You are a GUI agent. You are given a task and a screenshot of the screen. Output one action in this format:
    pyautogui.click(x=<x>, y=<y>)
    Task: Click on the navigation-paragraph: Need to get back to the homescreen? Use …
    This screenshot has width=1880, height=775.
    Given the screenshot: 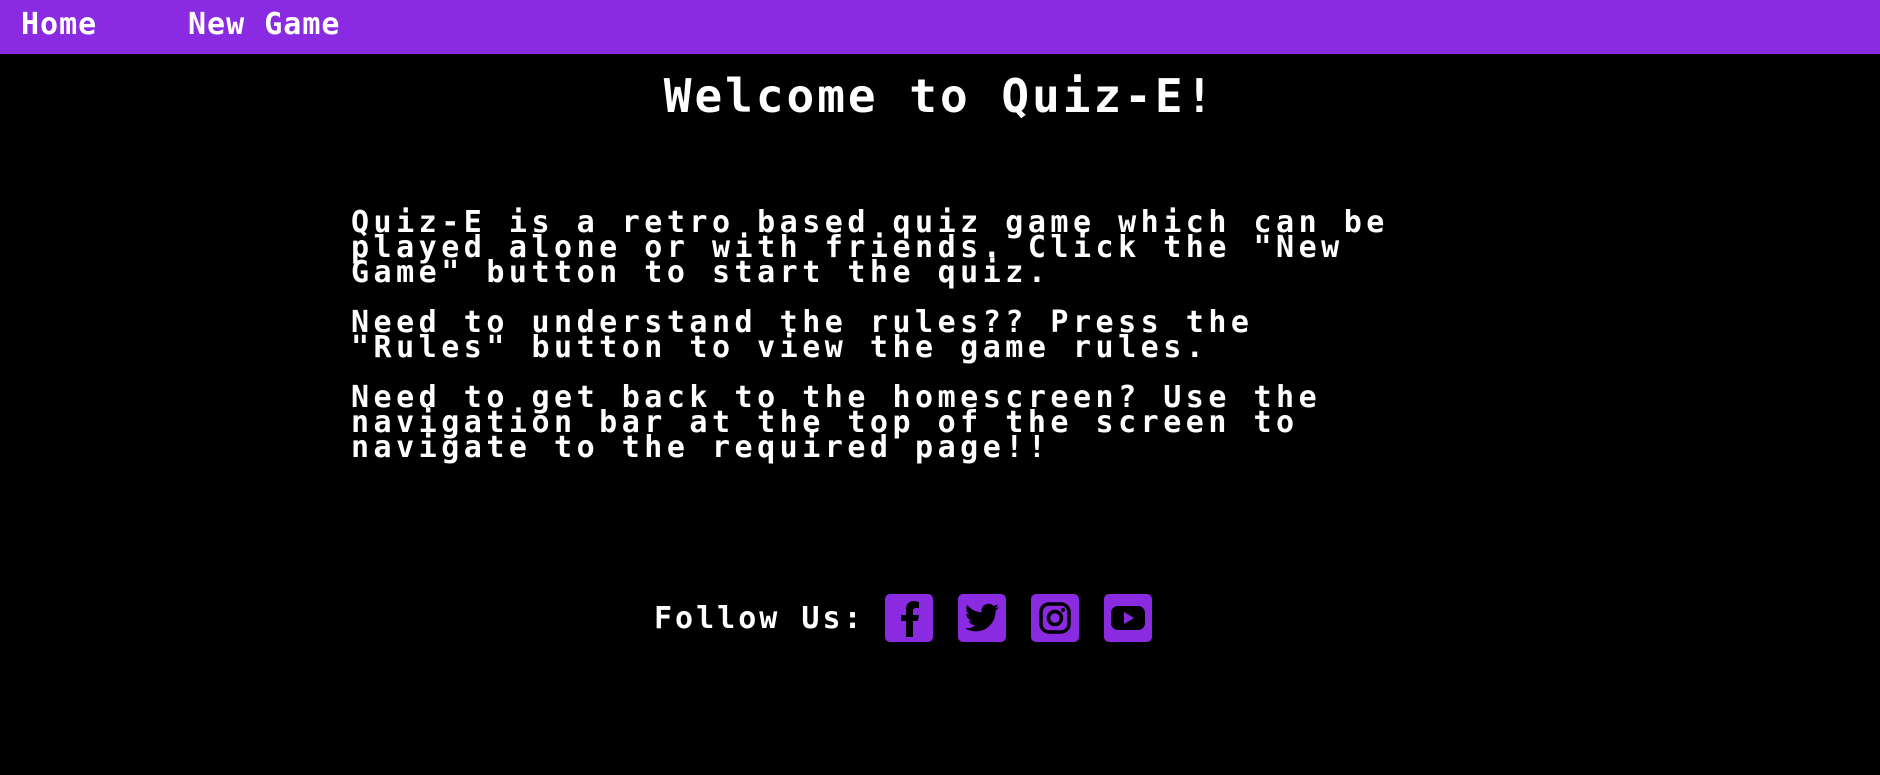 What is the action you would take?
    pyautogui.click(x=941, y=424)
    